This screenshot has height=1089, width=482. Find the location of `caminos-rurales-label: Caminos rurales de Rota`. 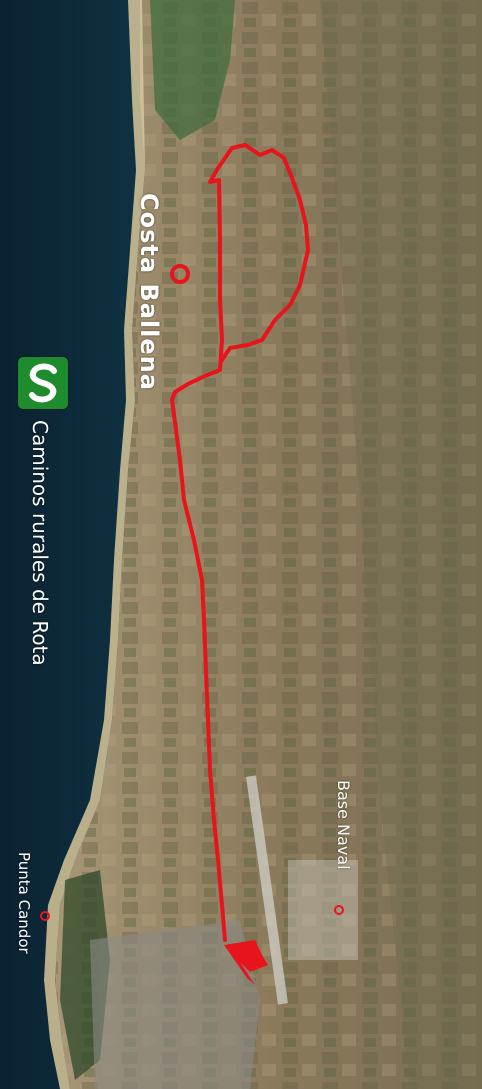

caminos-rurales-label: Caminos rurales de Rota is located at coordinates (40, 543).